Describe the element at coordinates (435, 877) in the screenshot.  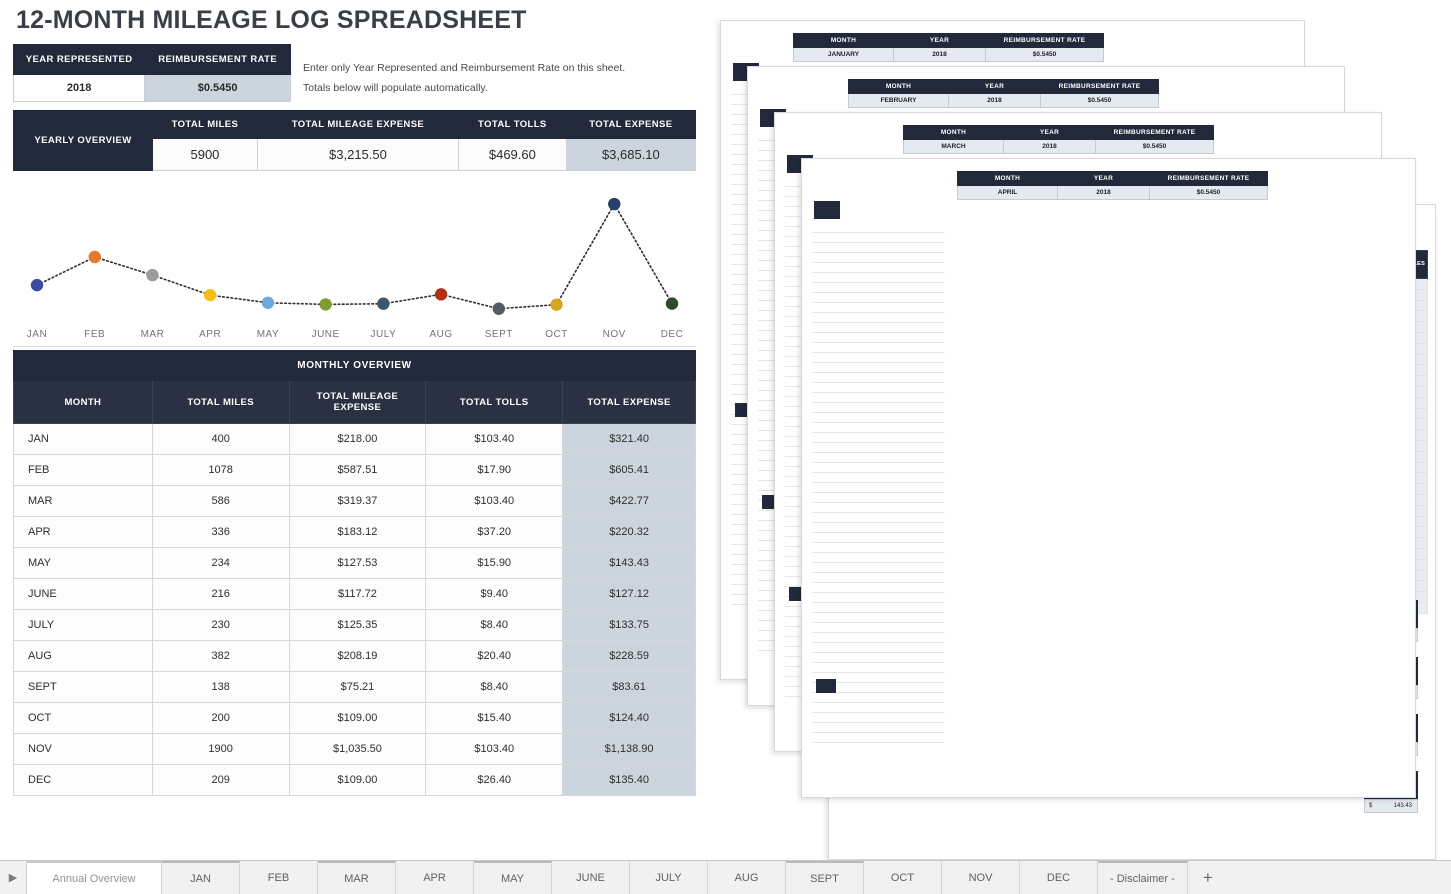
I see `sheet-tab-apr: APR` at that location.